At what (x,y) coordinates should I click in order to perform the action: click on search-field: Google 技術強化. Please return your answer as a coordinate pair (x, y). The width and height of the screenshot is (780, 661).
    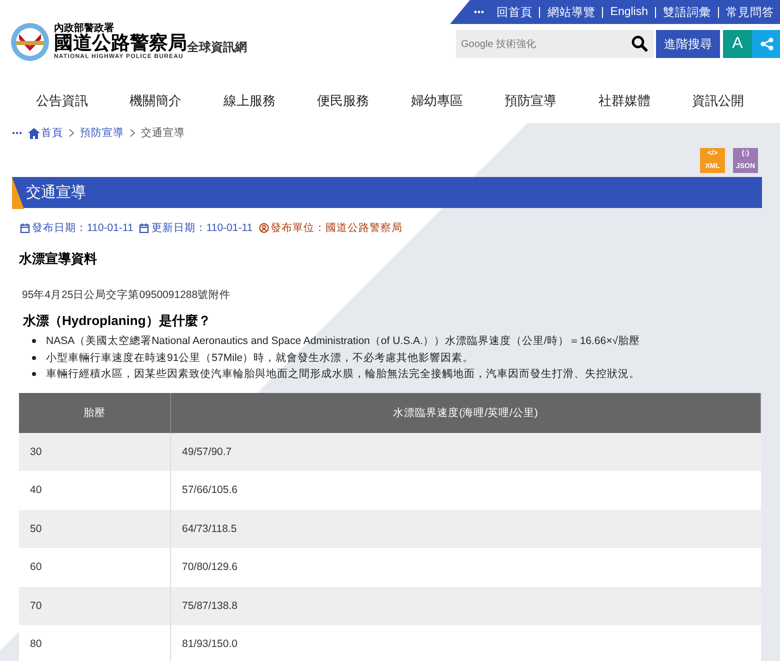
    Looking at the image, I should click on (555, 44).